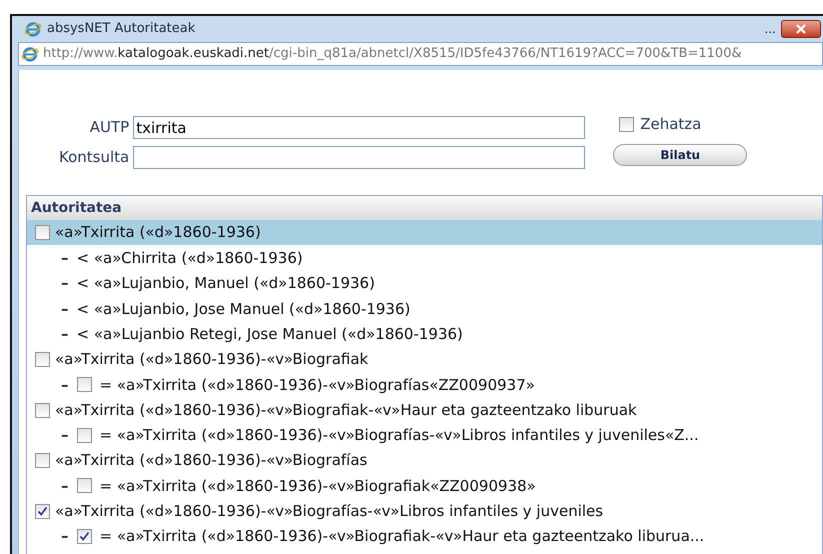 Image resolution: width=823 pixels, height=554 pixels. I want to click on reference-text: < «a»Lujanbio, Manuel («d»1860-1936), so click(225, 283).